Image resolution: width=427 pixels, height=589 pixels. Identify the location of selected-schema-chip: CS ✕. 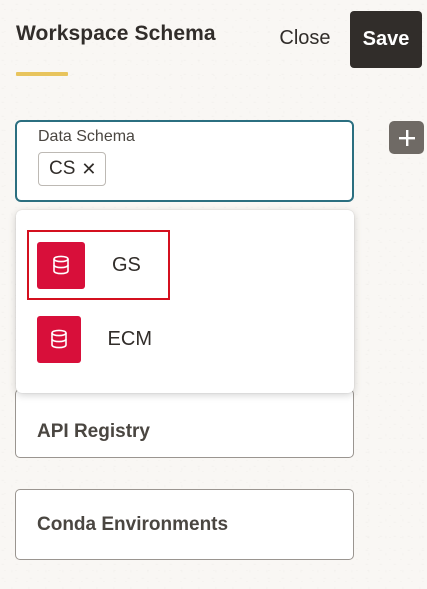
(72, 169).